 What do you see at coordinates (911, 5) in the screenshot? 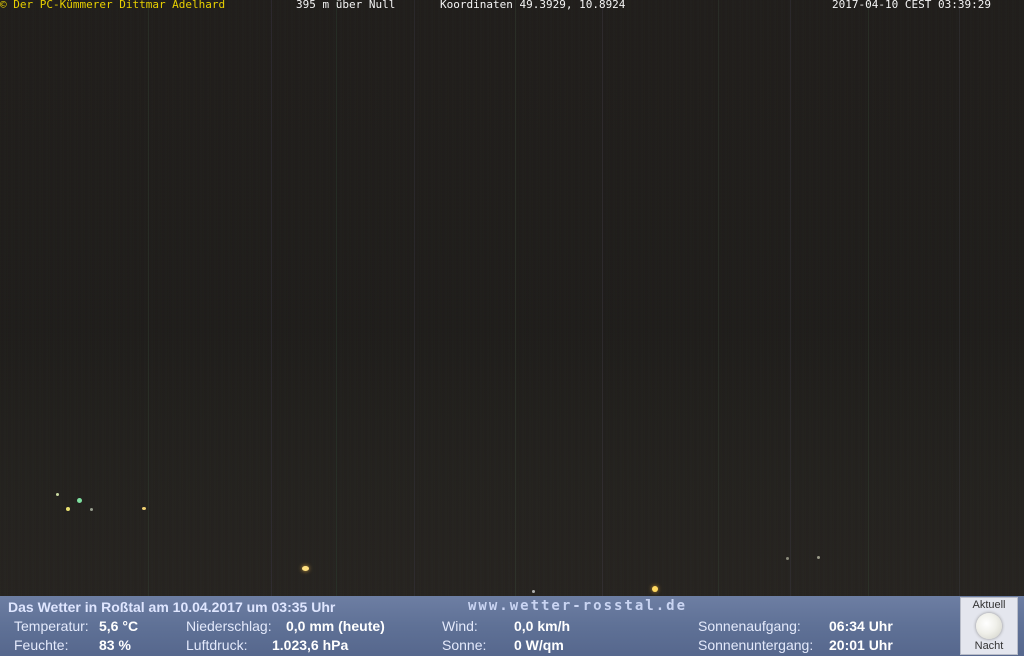
I see `timestamp-text: 2017-04-10 CEST 03:39:29` at bounding box center [911, 5].